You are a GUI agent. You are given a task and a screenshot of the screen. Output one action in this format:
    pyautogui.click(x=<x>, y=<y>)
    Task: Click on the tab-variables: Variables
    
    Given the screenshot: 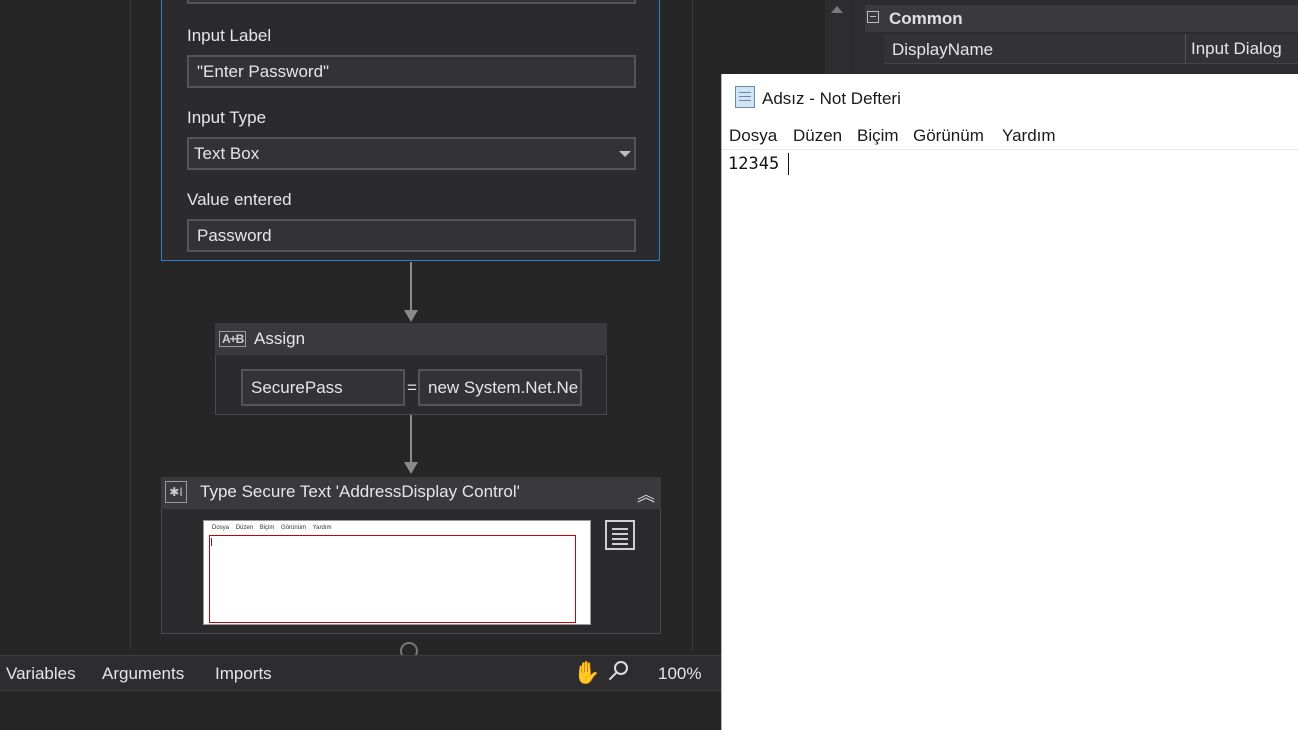 What is the action you would take?
    pyautogui.click(x=41, y=674)
    